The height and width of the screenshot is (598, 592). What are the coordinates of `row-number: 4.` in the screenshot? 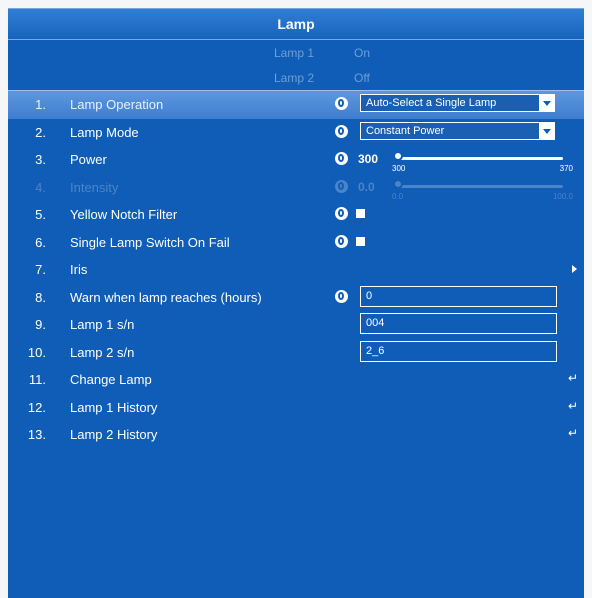 It's located at (40, 187).